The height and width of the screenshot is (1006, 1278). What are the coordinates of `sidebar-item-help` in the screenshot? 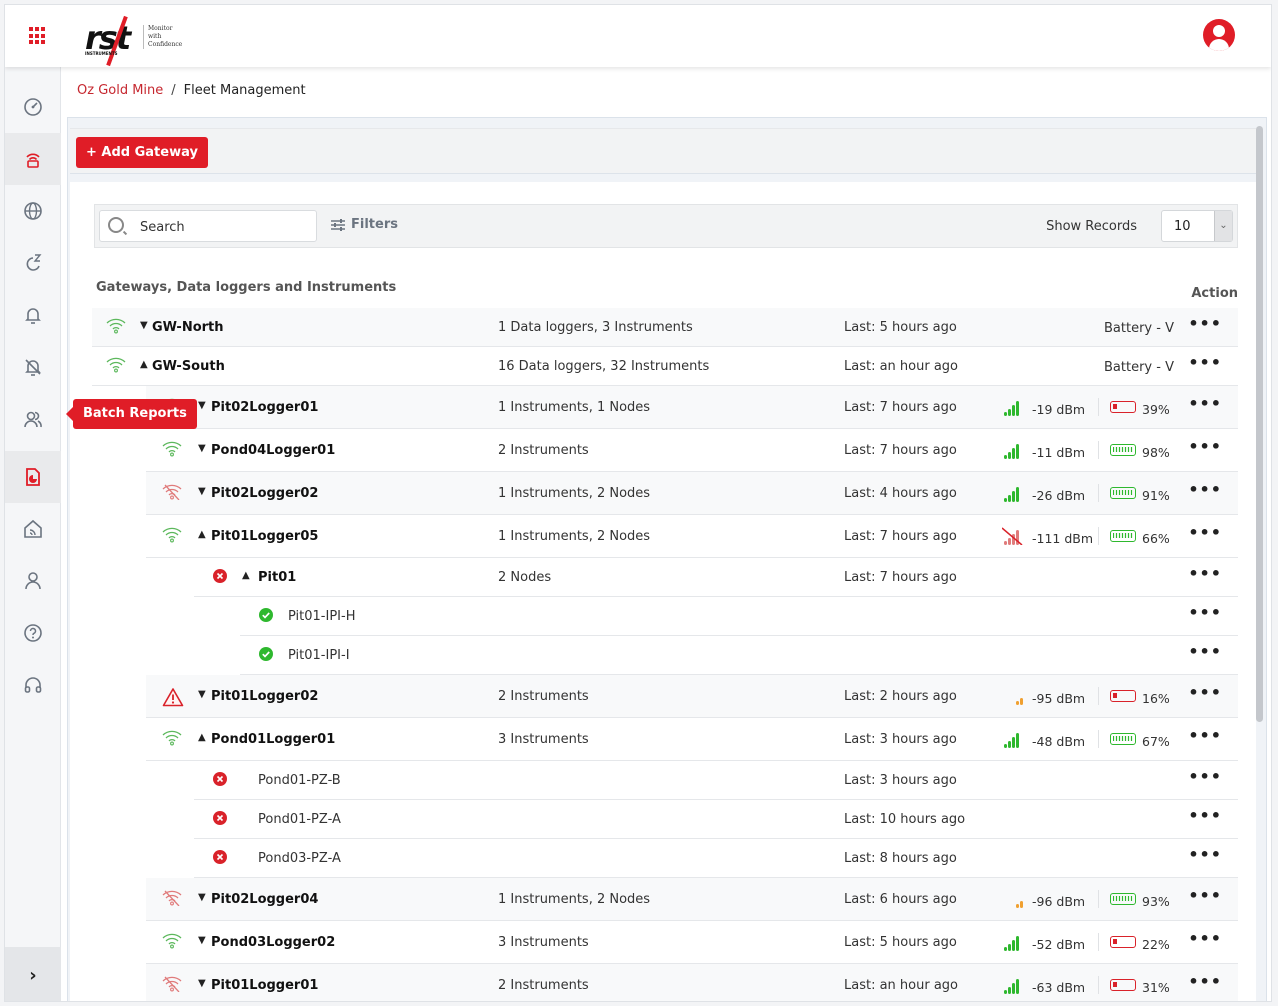 It's located at (33, 633).